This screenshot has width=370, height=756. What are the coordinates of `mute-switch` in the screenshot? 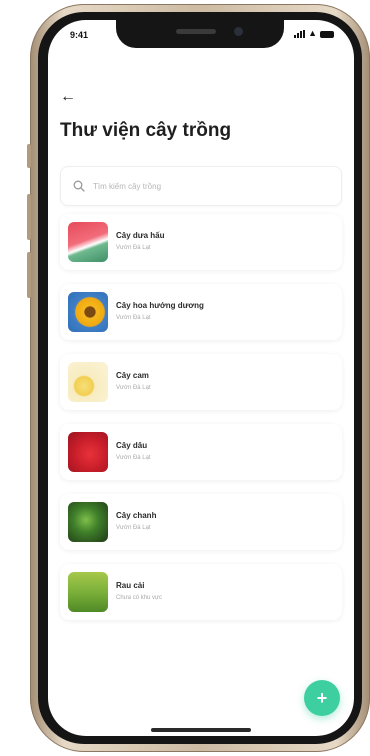 It's located at (29, 156).